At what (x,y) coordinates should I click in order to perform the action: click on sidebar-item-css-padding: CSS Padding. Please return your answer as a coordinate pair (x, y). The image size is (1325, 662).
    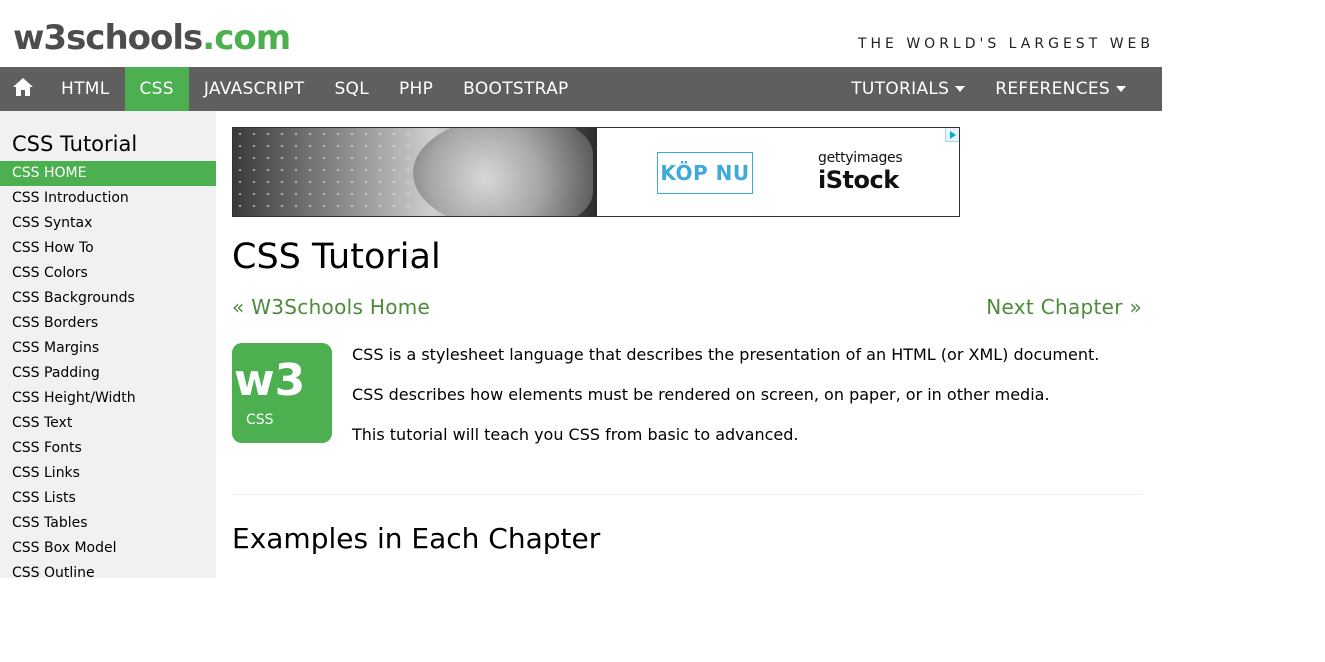
    Looking at the image, I should click on (108, 373).